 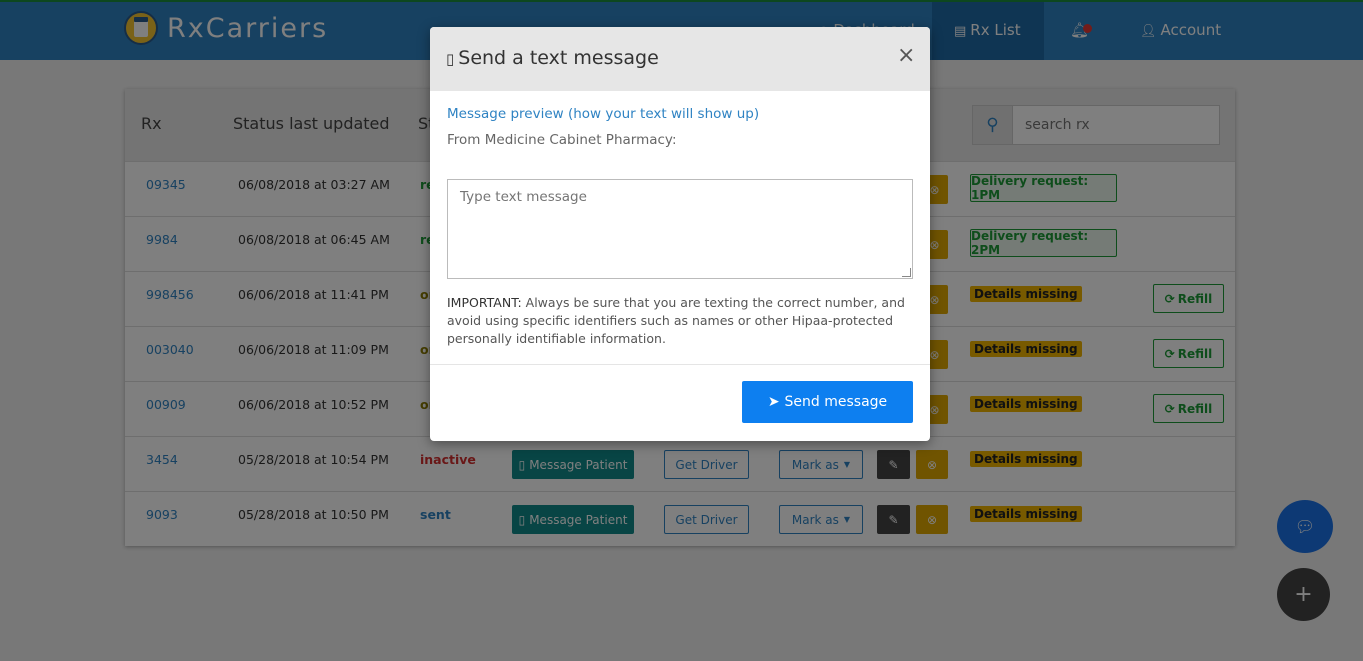 I want to click on paper-plane-icon: ➤, so click(x=773, y=402).